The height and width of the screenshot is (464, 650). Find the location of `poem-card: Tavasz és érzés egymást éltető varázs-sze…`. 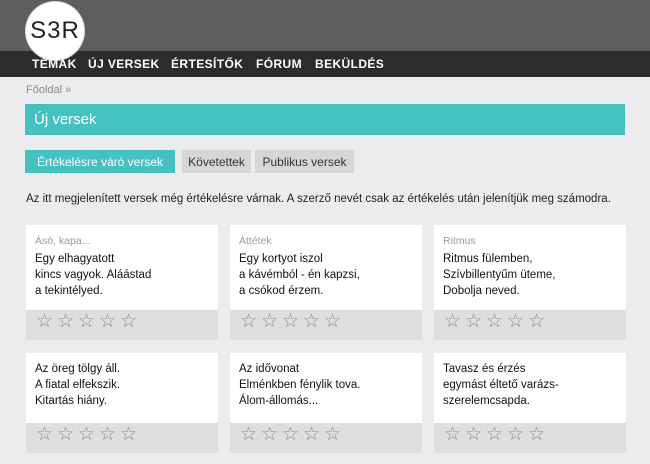

poem-card: Tavasz és érzés egymást éltető varázs-sze… is located at coordinates (530, 403).